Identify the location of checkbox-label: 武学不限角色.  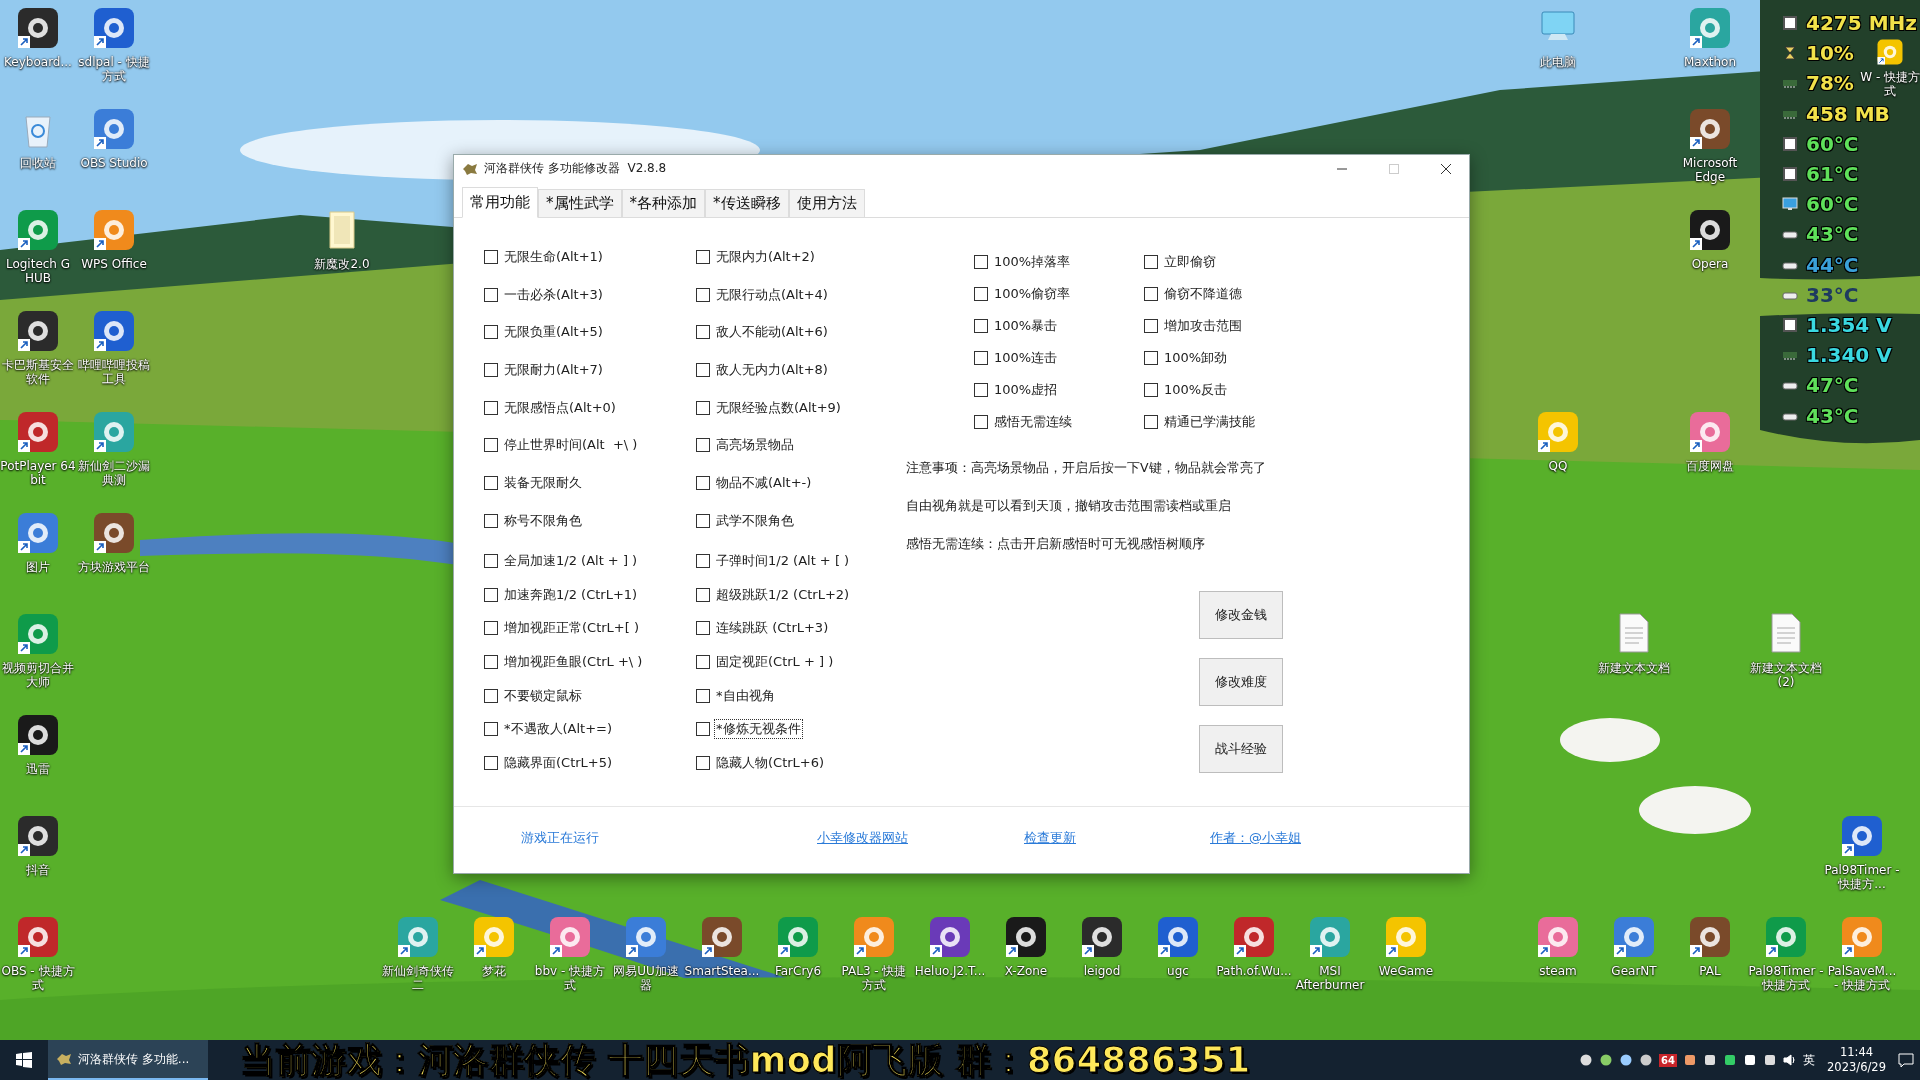
(755, 520).